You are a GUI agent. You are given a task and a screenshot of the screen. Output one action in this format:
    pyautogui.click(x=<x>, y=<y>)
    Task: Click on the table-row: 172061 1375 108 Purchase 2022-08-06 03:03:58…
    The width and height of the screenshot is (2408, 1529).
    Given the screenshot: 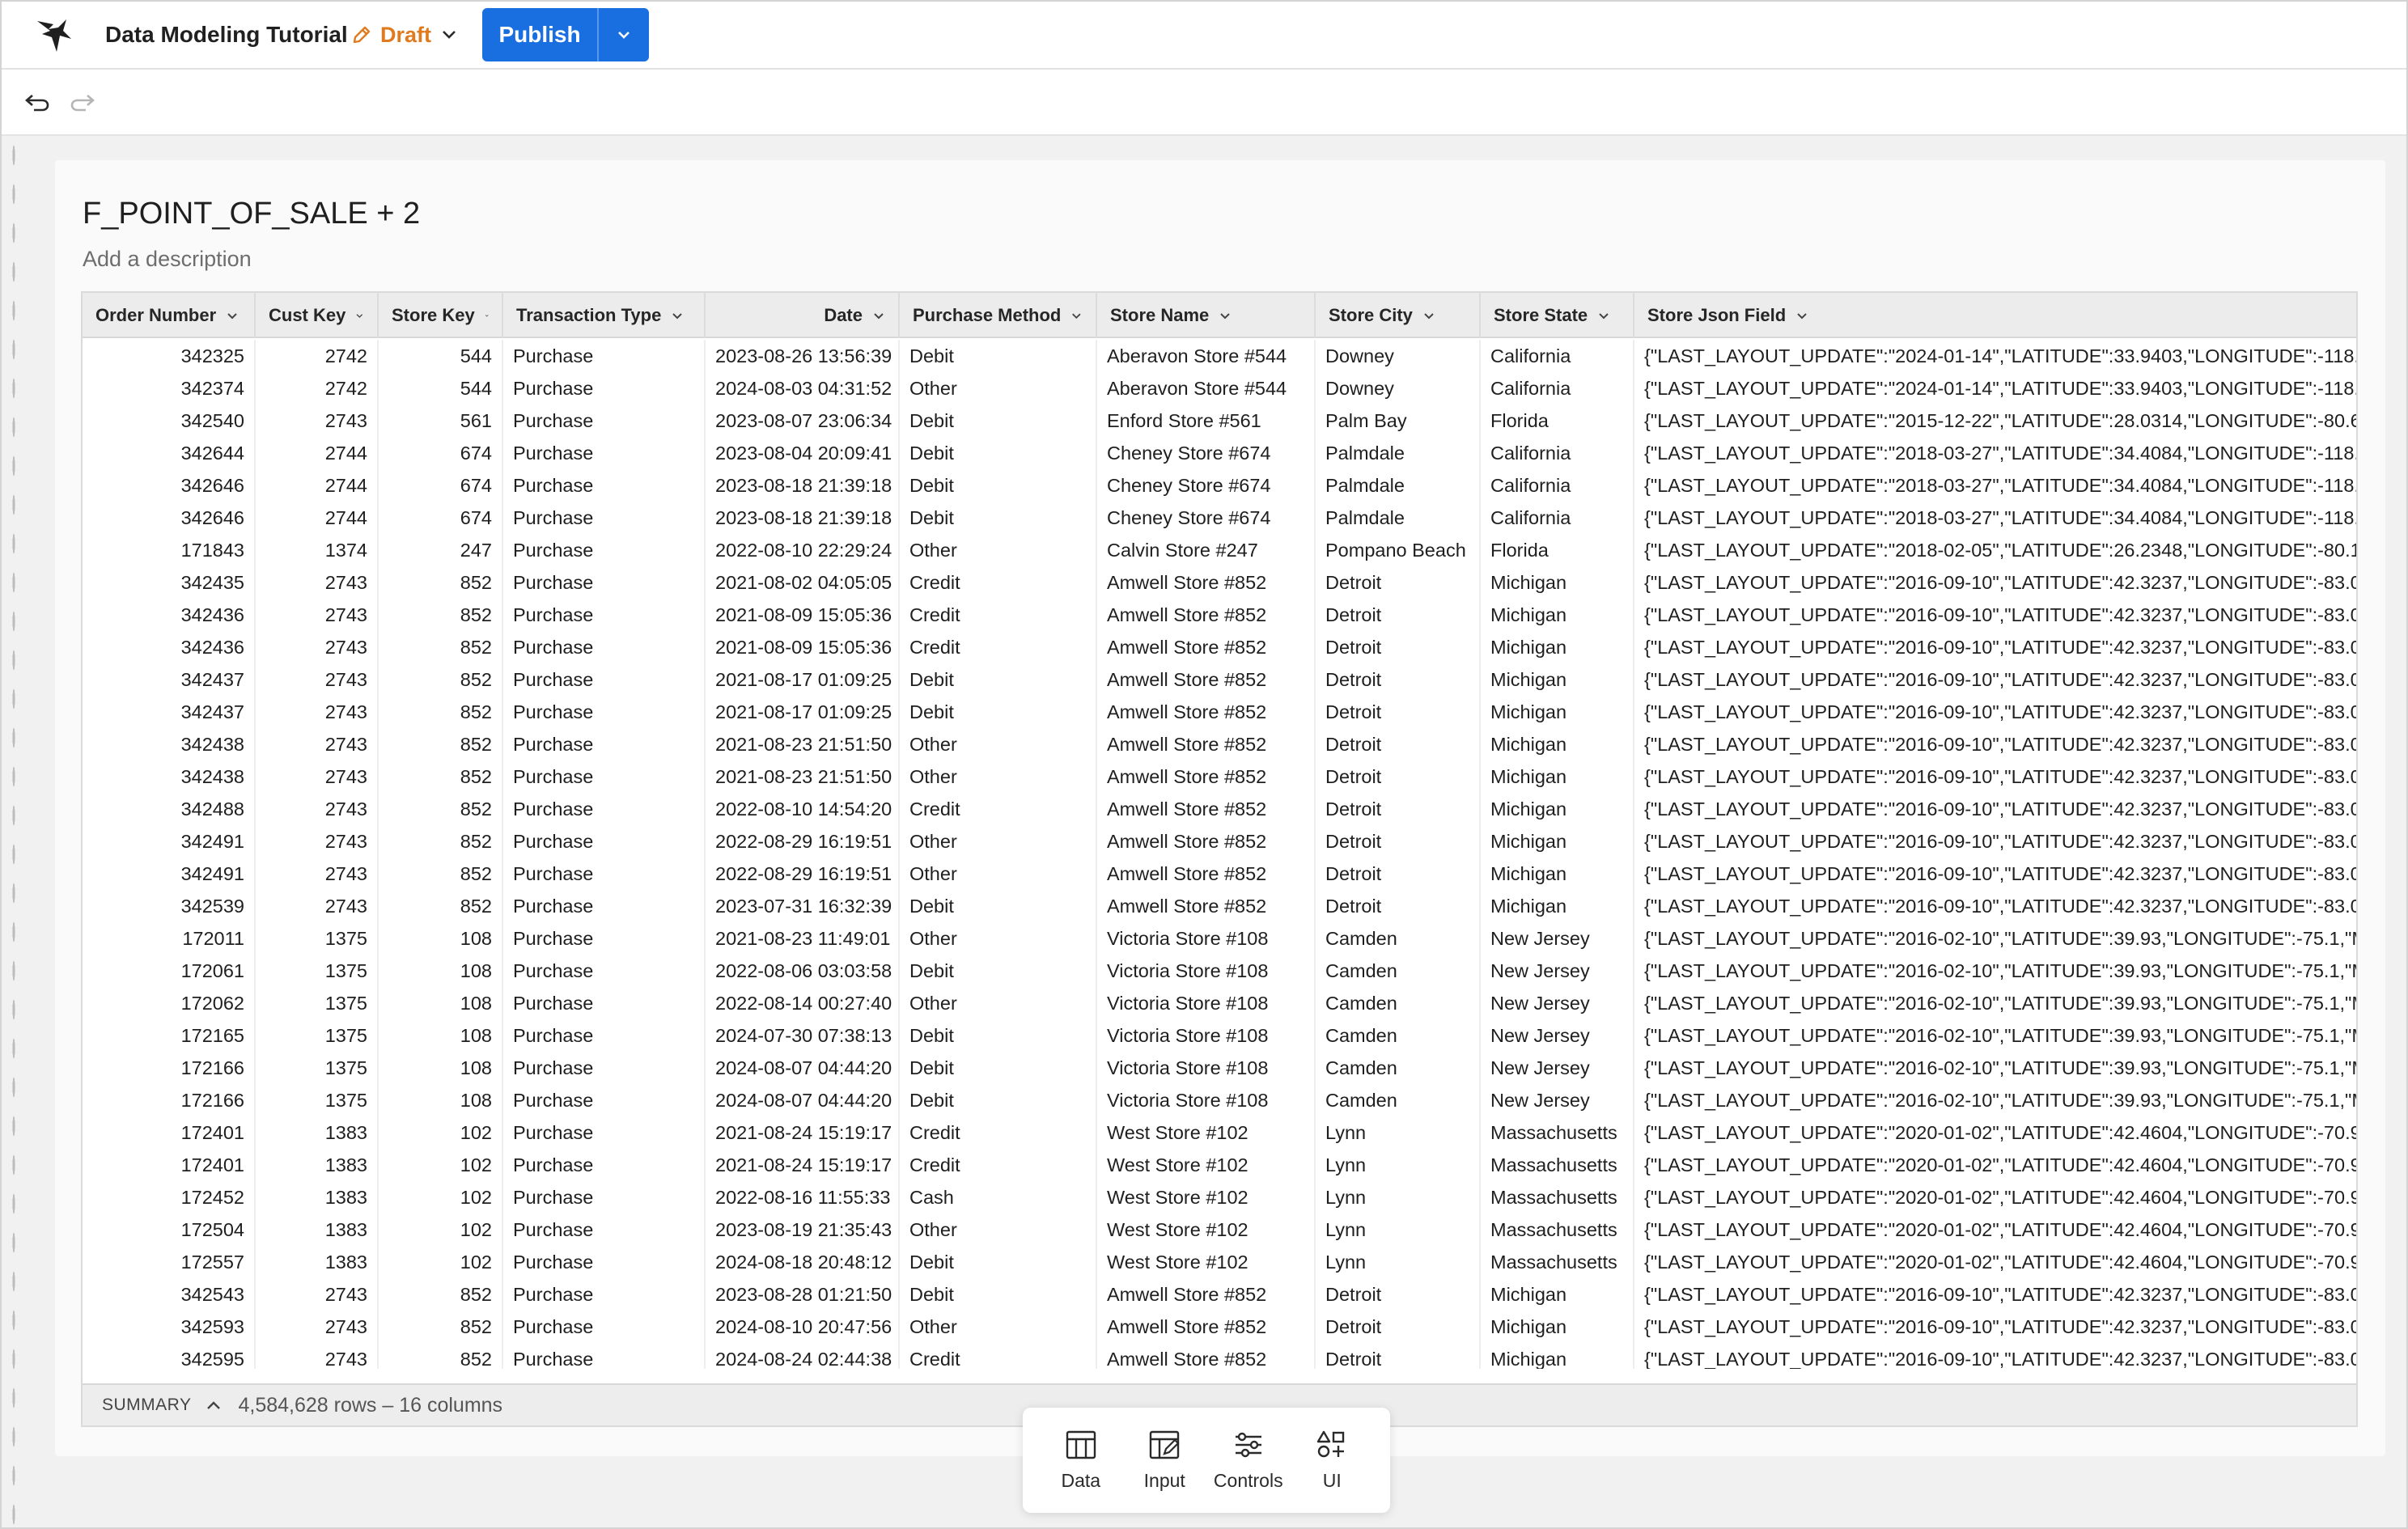 What is the action you would take?
    pyautogui.click(x=1219, y=971)
    